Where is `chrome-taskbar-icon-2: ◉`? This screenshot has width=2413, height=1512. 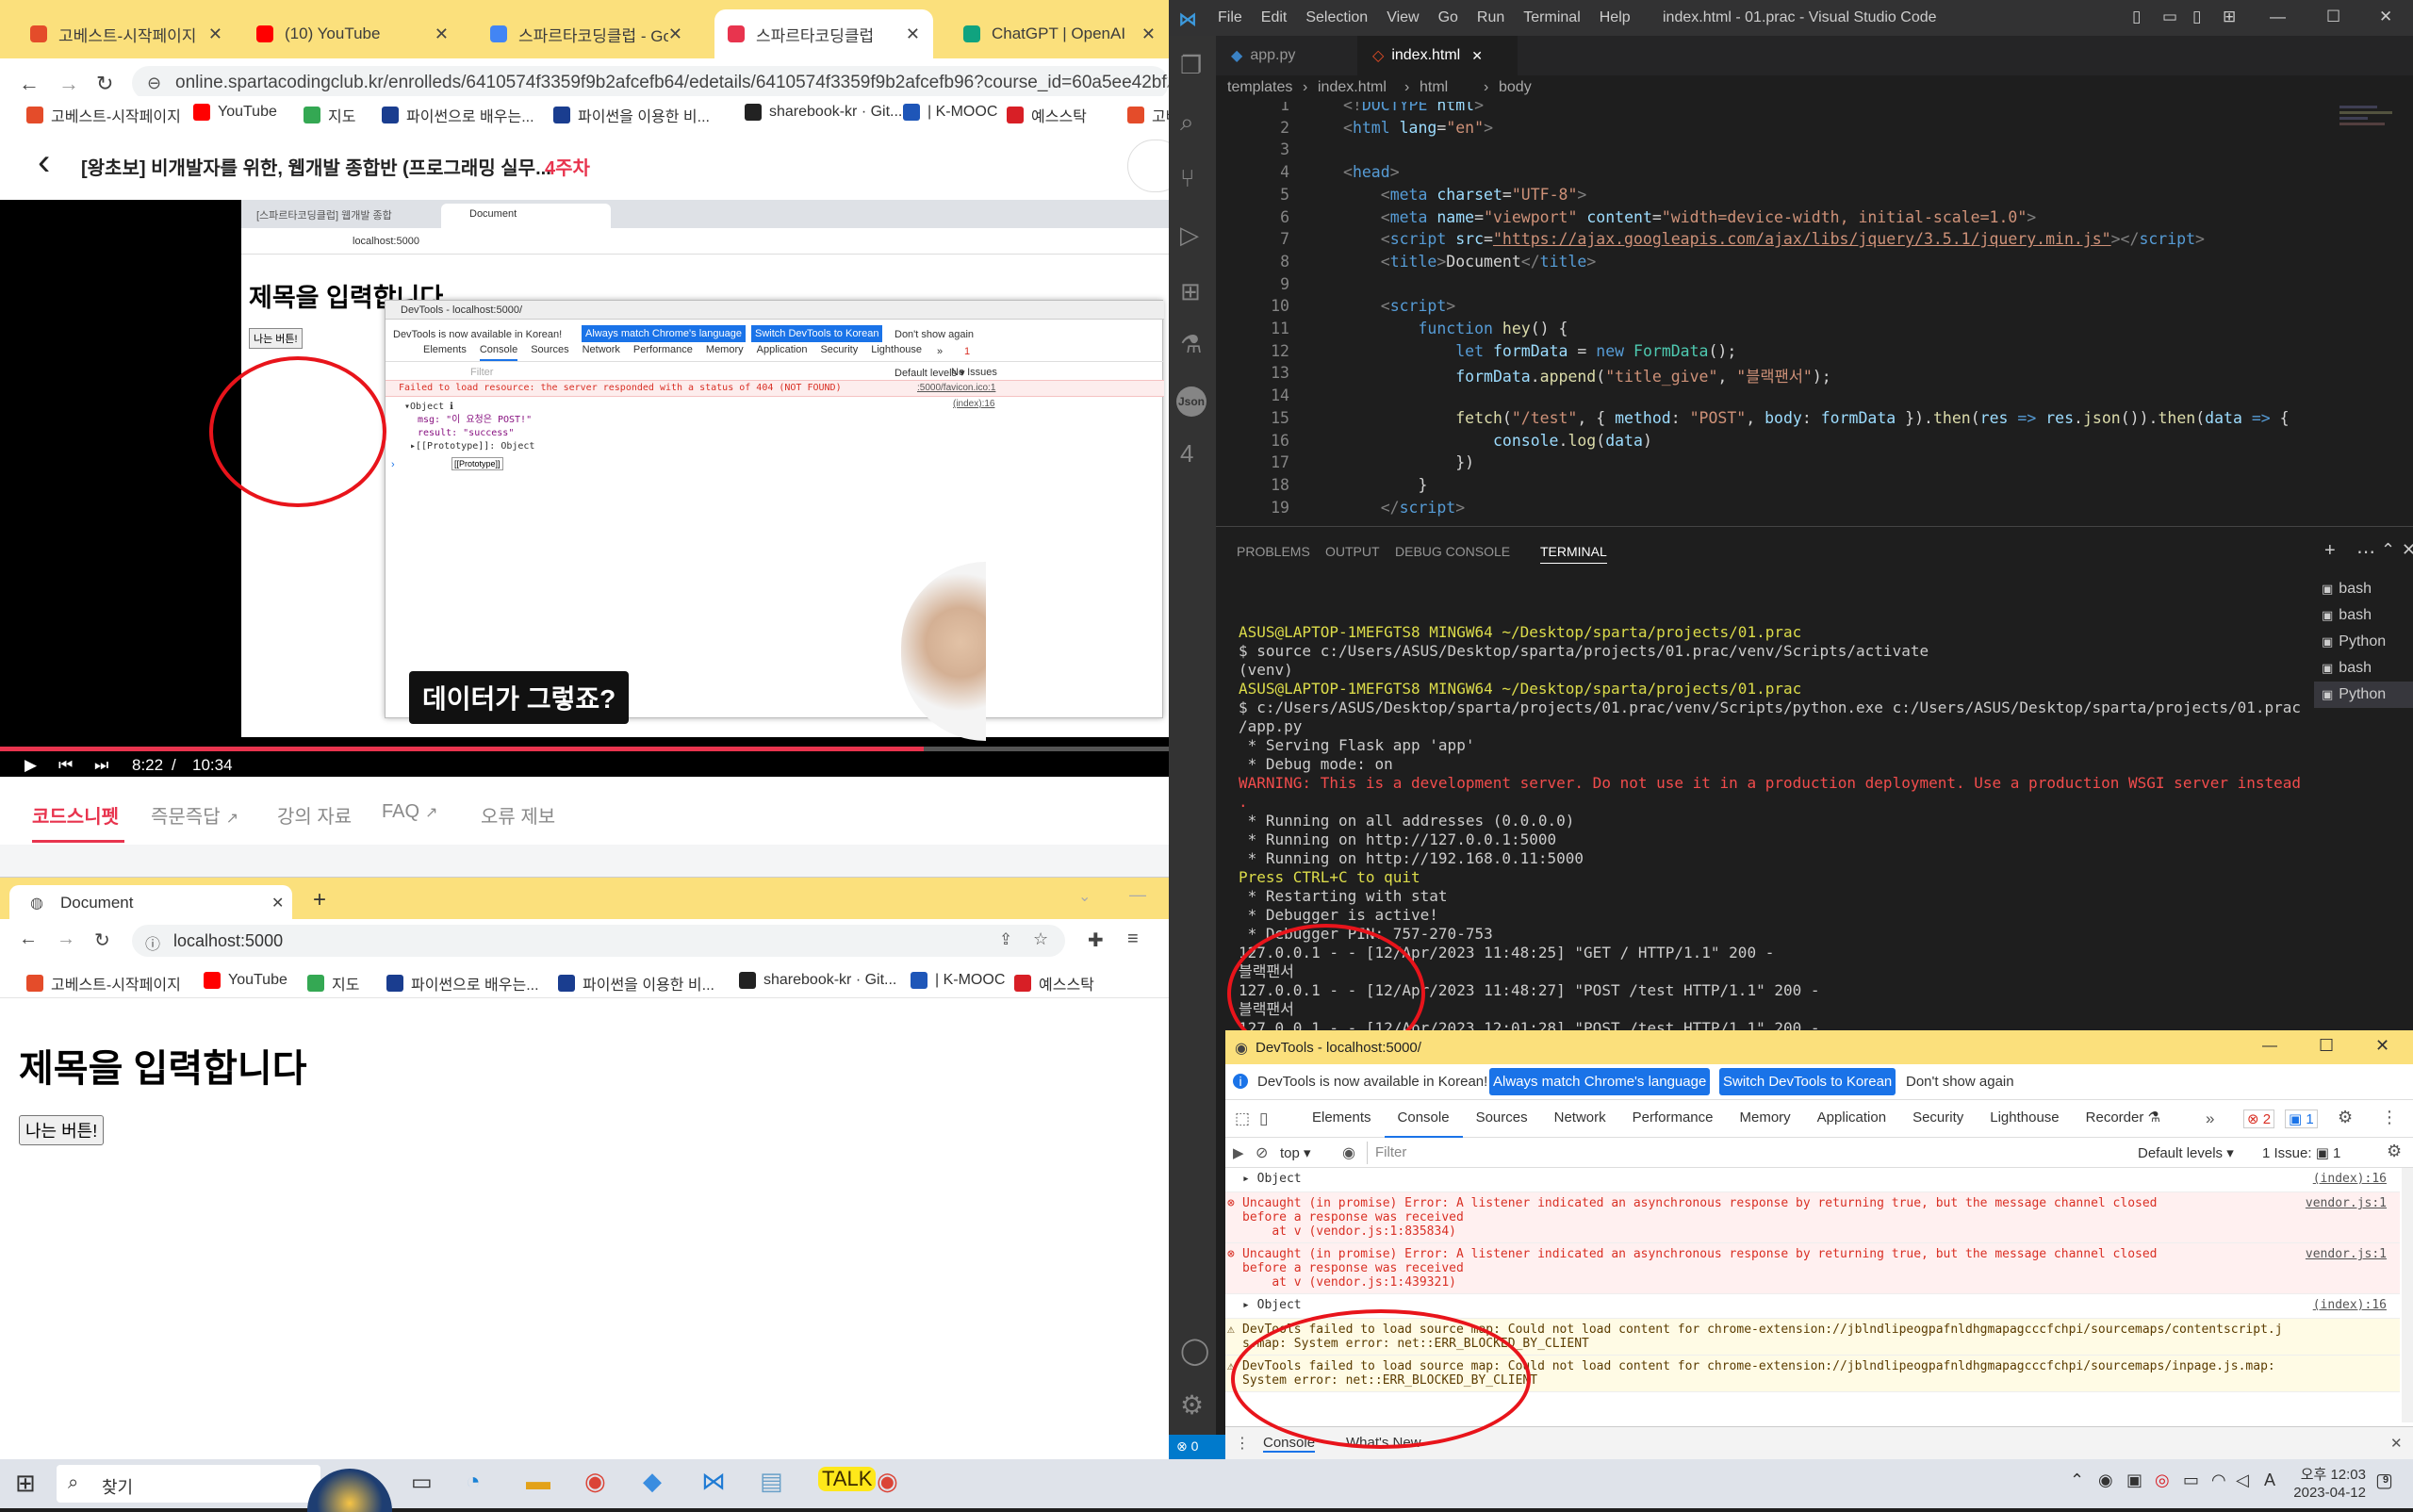 chrome-taskbar-icon-2: ◉ is located at coordinates (887, 1482).